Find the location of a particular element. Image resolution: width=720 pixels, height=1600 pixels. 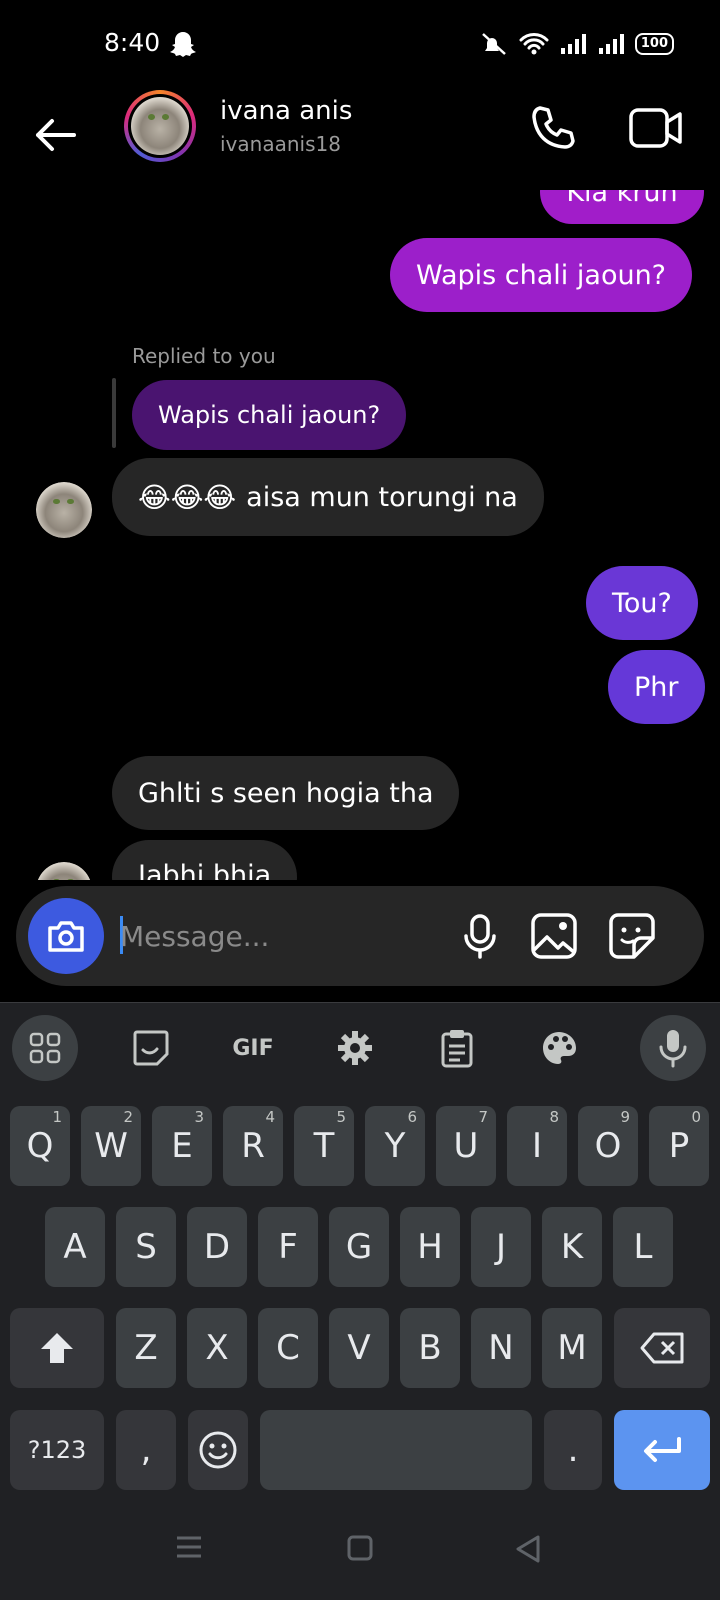

key-label: I is located at coordinates (537, 1146).